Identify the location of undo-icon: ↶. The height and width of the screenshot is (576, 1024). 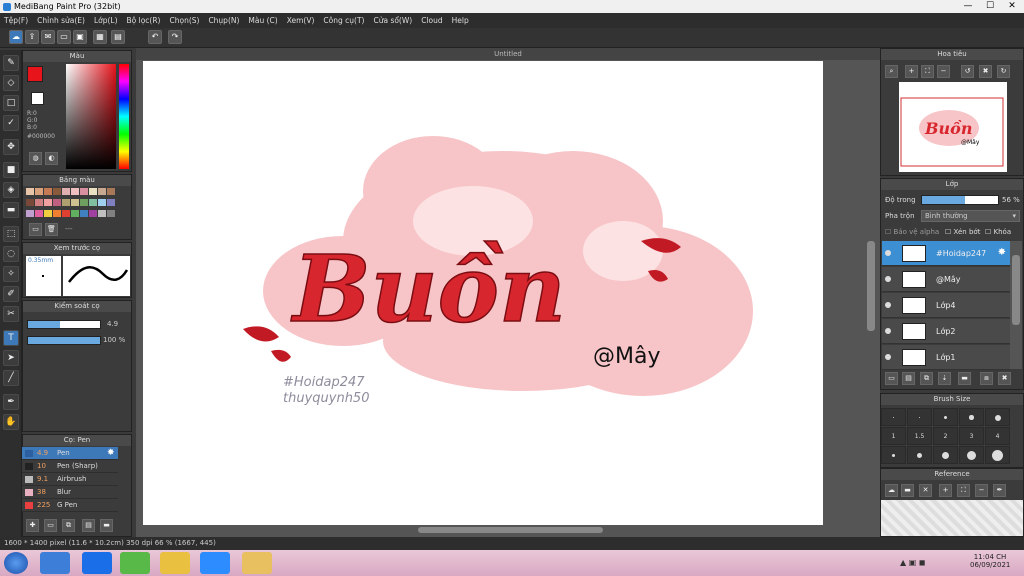
(155, 37).